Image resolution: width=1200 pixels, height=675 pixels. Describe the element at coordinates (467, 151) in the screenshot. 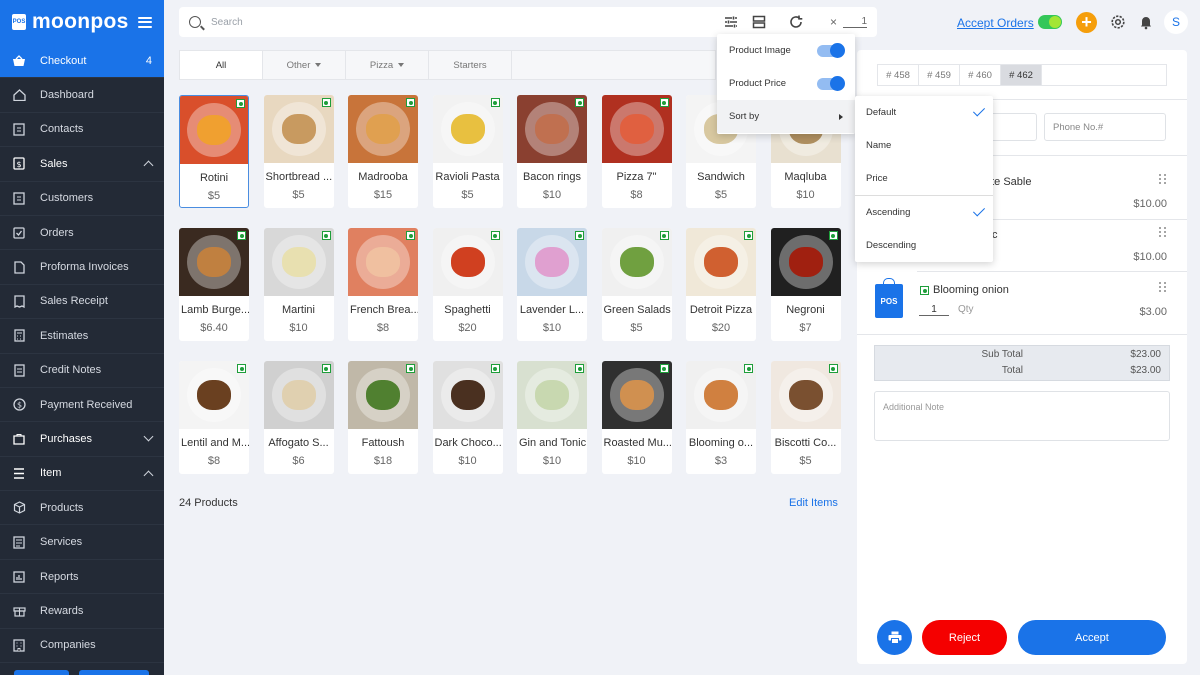

I see `product-card: Ravioli Pasta $5` at that location.